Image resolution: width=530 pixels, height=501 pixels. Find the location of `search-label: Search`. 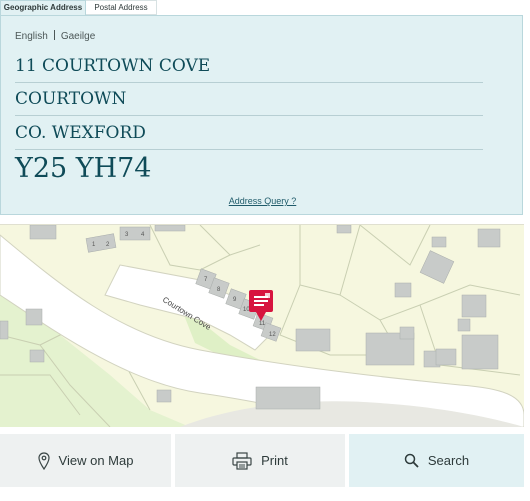

search-label: Search is located at coordinates (448, 460).